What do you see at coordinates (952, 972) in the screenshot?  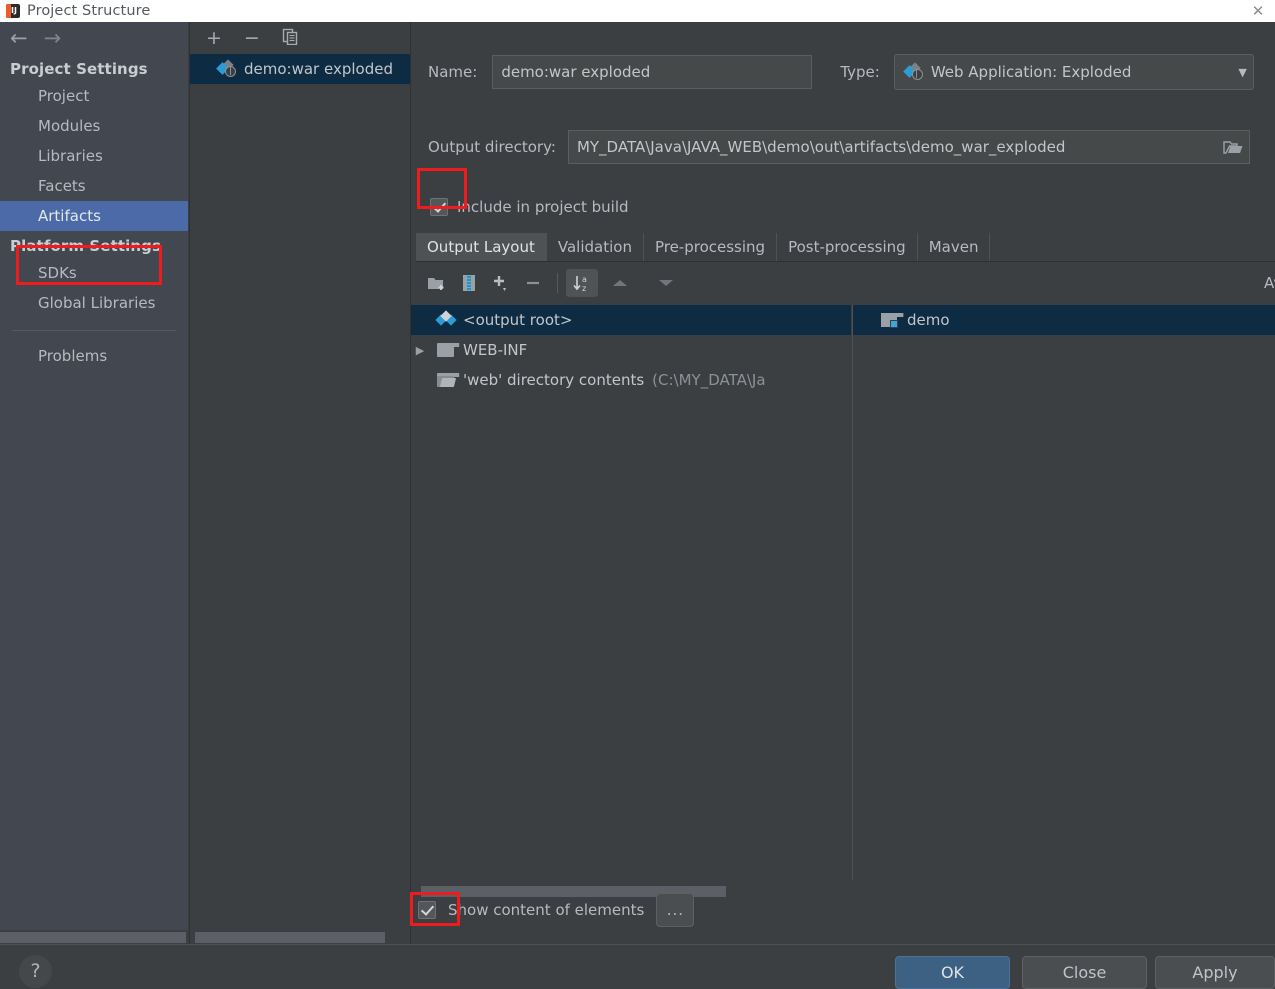 I see `ok-button: OK` at bounding box center [952, 972].